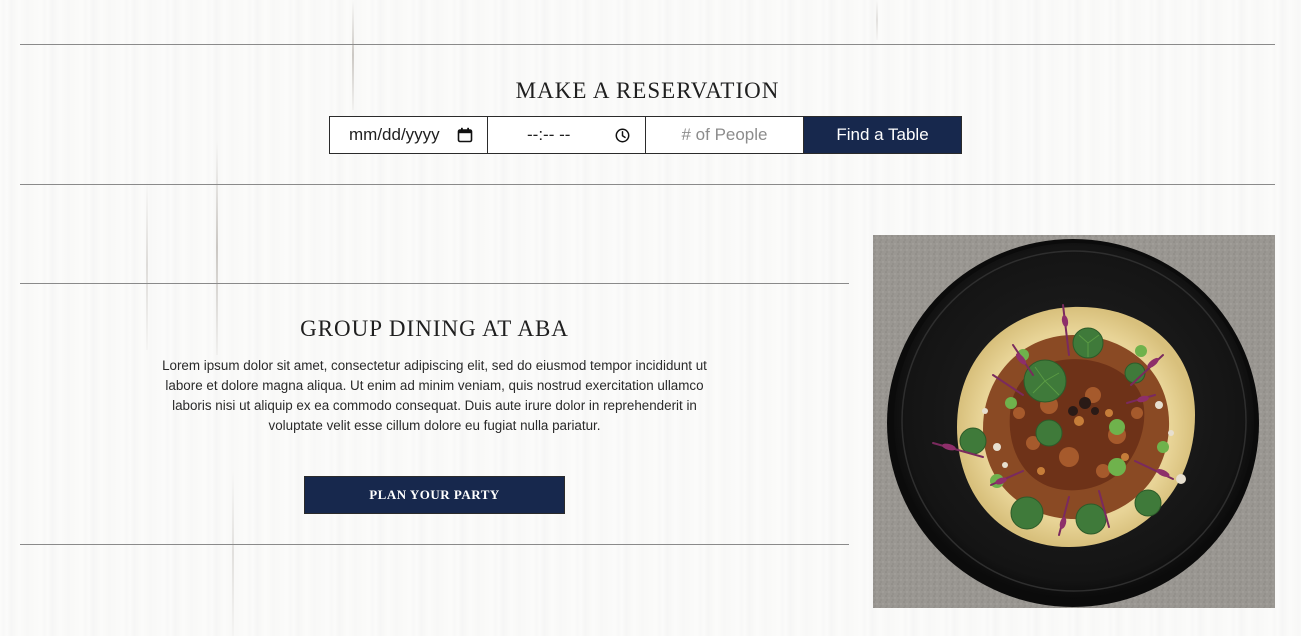 The height and width of the screenshot is (636, 1301). What do you see at coordinates (882, 135) in the screenshot?
I see `find-table-button: Find a Table` at bounding box center [882, 135].